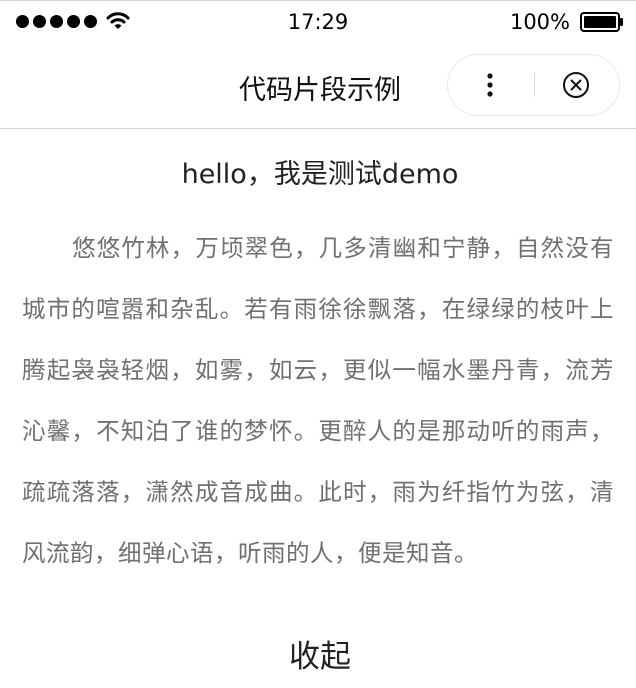 The image size is (636, 688). What do you see at coordinates (318, 653) in the screenshot?
I see `collapse-button: 收起` at bounding box center [318, 653].